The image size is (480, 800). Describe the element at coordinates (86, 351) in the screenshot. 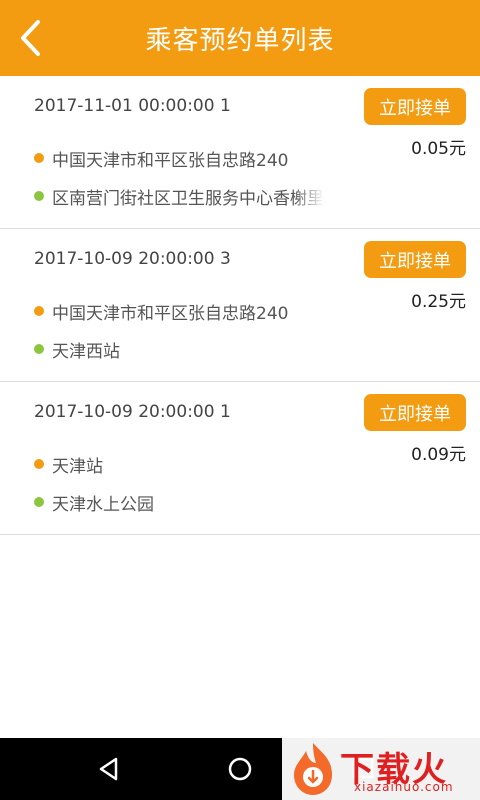

I see `dropoff-text: 天津西站` at that location.